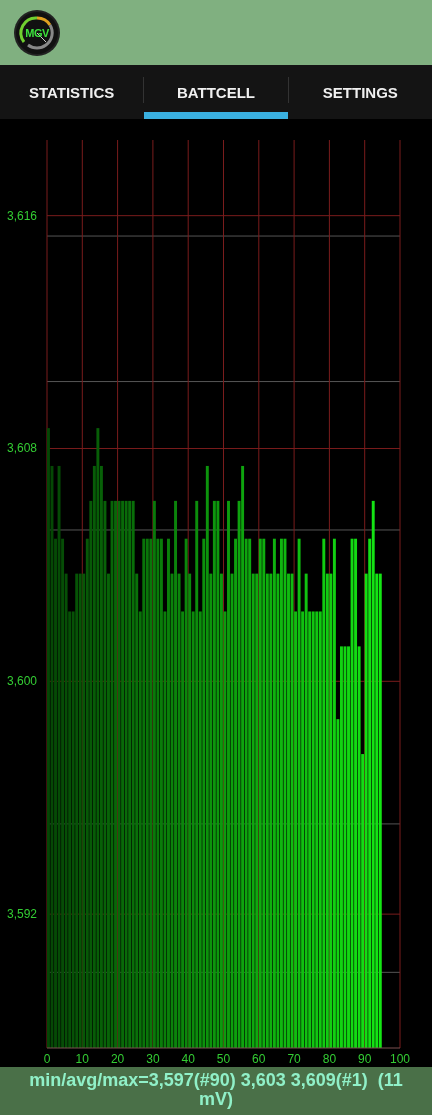 The height and width of the screenshot is (1115, 432). Describe the element at coordinates (216, 1089) in the screenshot. I see `summary-text: min/avg/max=3,597(#90) 3,603 3,609(#1) (11 mV)` at that location.